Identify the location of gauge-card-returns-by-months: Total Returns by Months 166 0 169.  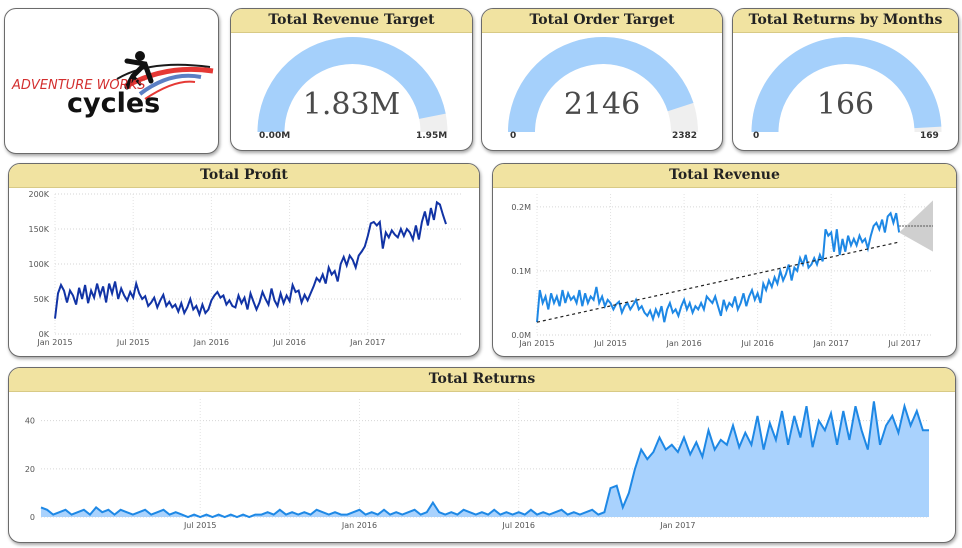
(845, 79).